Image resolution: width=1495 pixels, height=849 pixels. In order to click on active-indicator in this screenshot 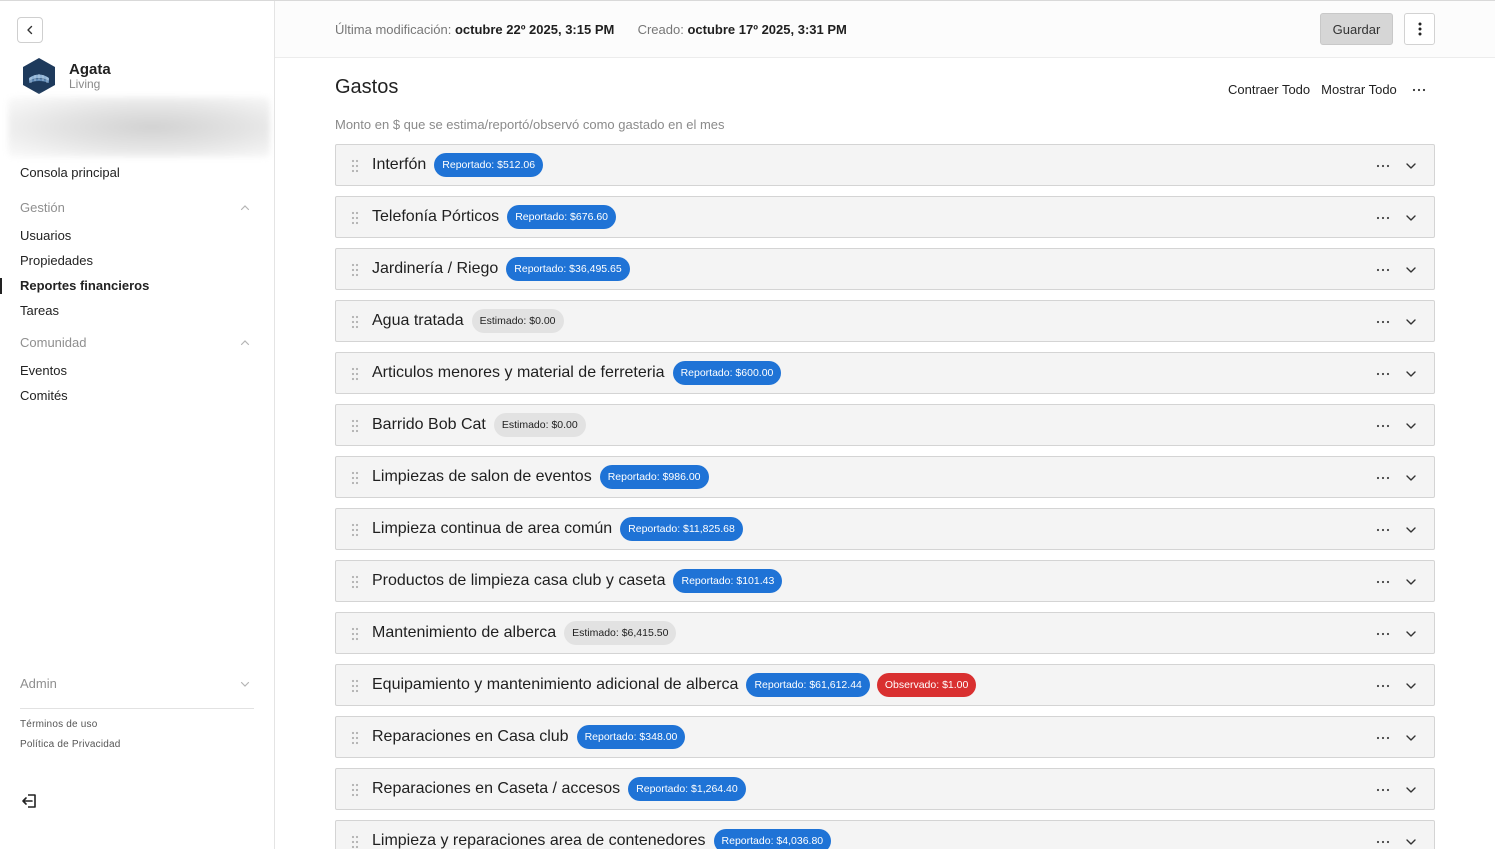, I will do `click(1, 286)`.